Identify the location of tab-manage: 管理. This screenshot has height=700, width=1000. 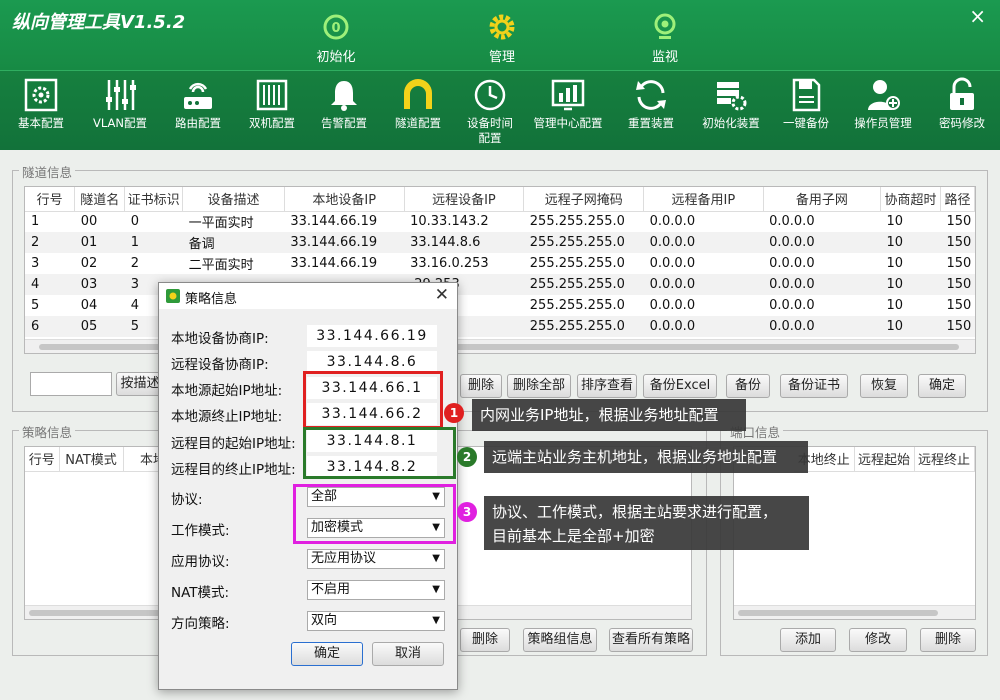
(502, 38).